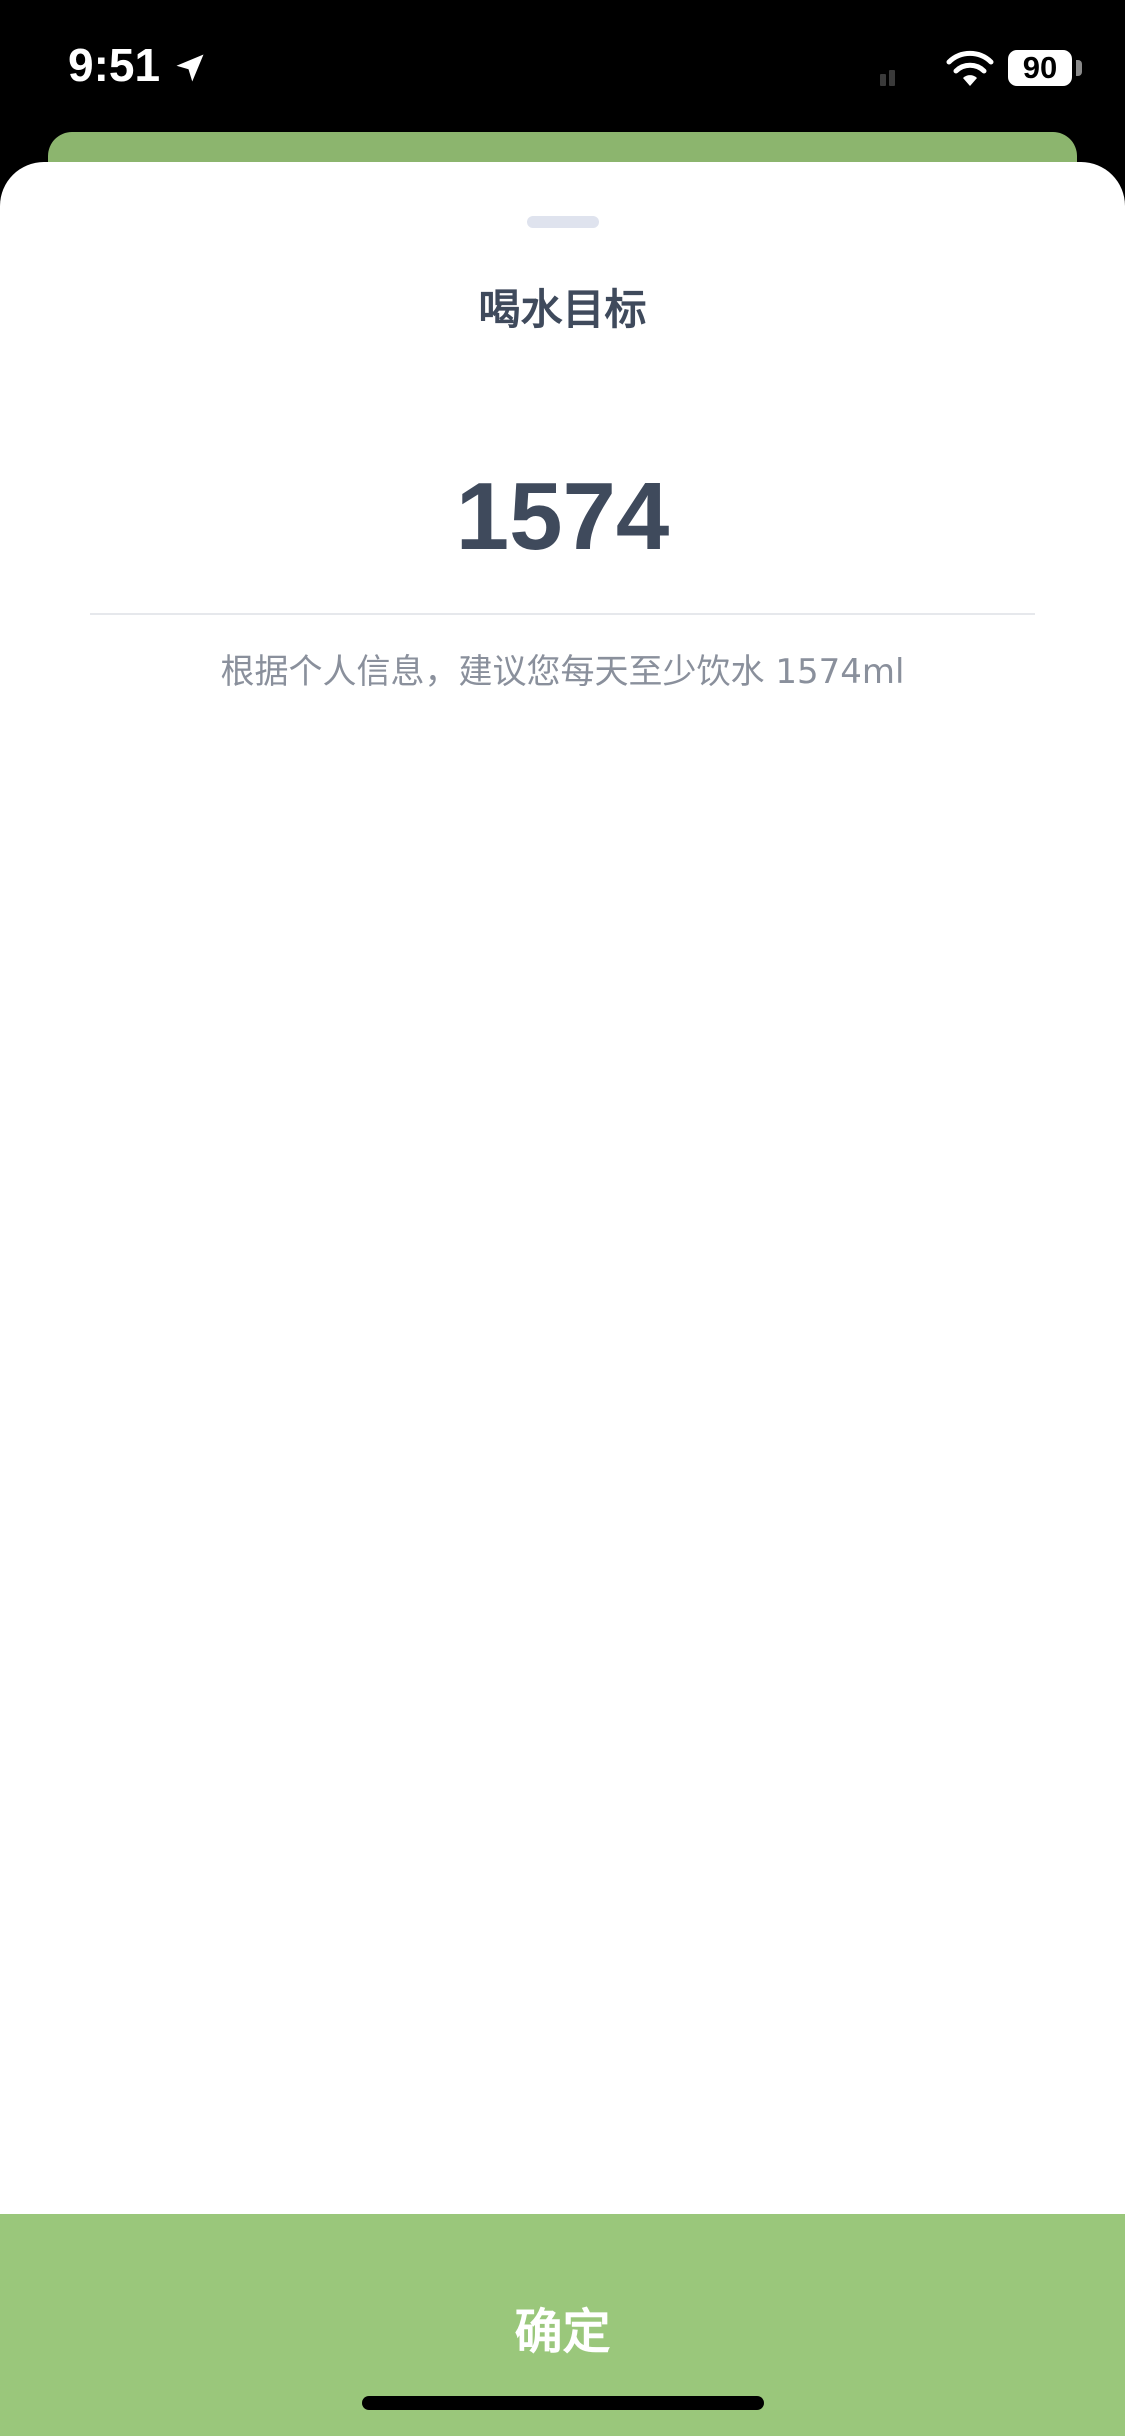 The height and width of the screenshot is (2436, 1125). Describe the element at coordinates (563, 222) in the screenshot. I see `sheet-grabber` at that location.